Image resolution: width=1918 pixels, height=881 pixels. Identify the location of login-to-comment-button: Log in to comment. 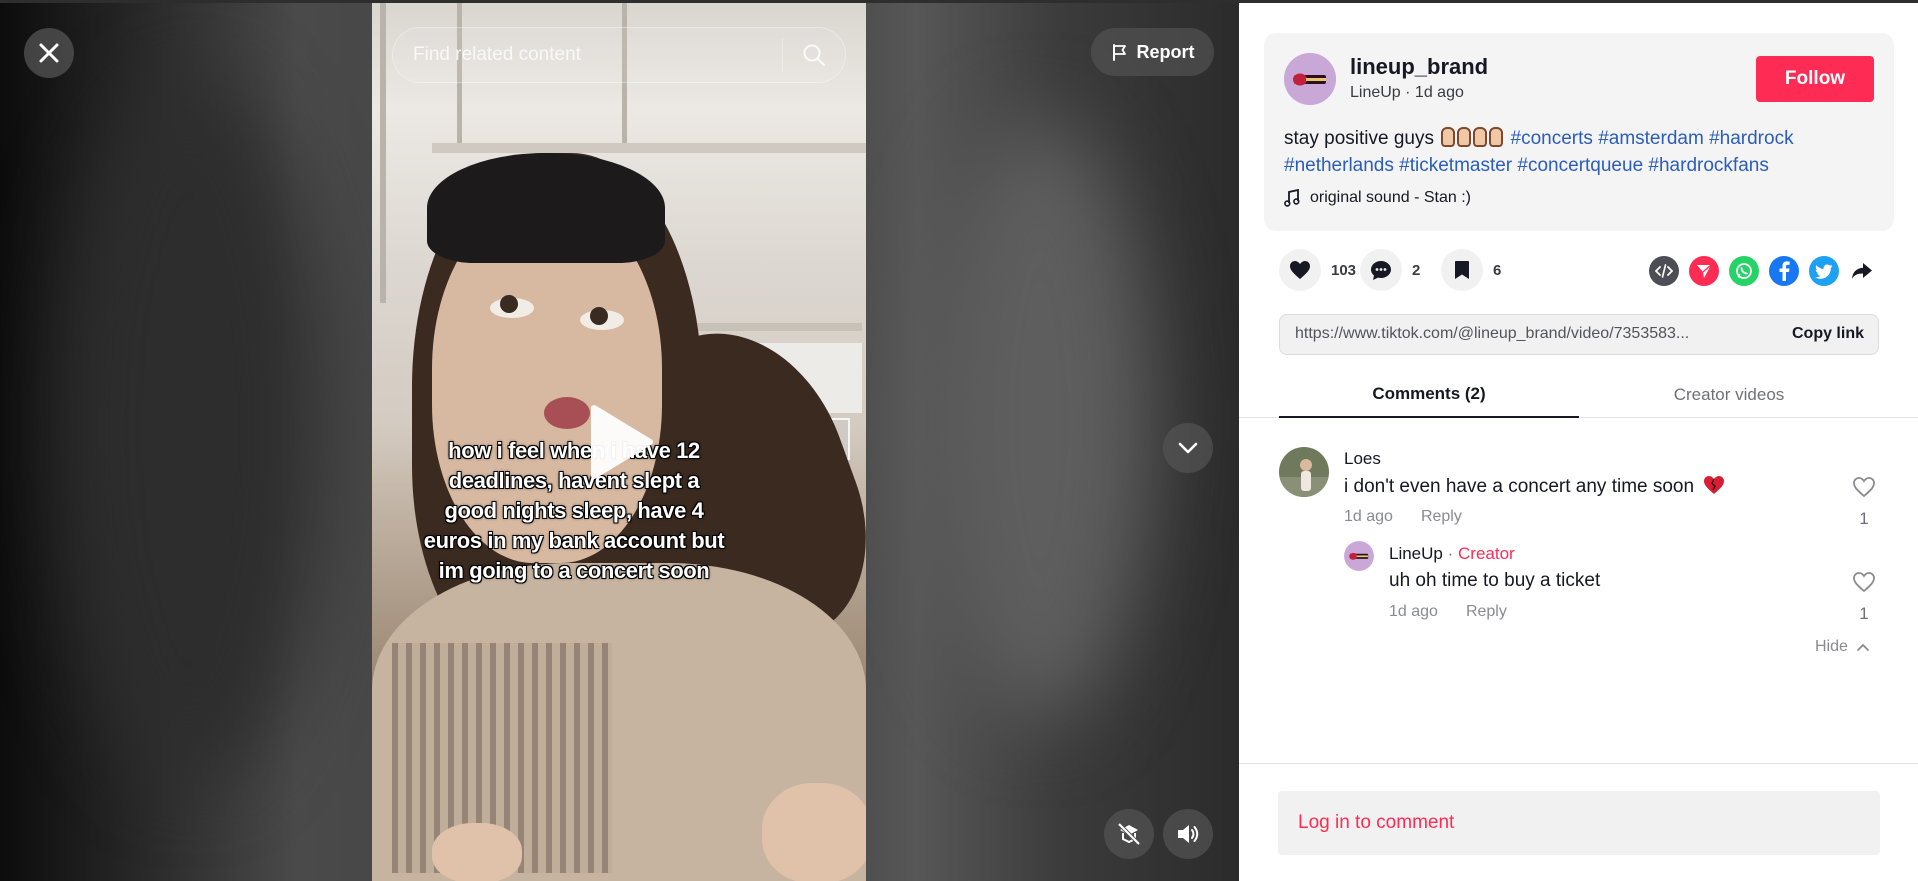
(1579, 823).